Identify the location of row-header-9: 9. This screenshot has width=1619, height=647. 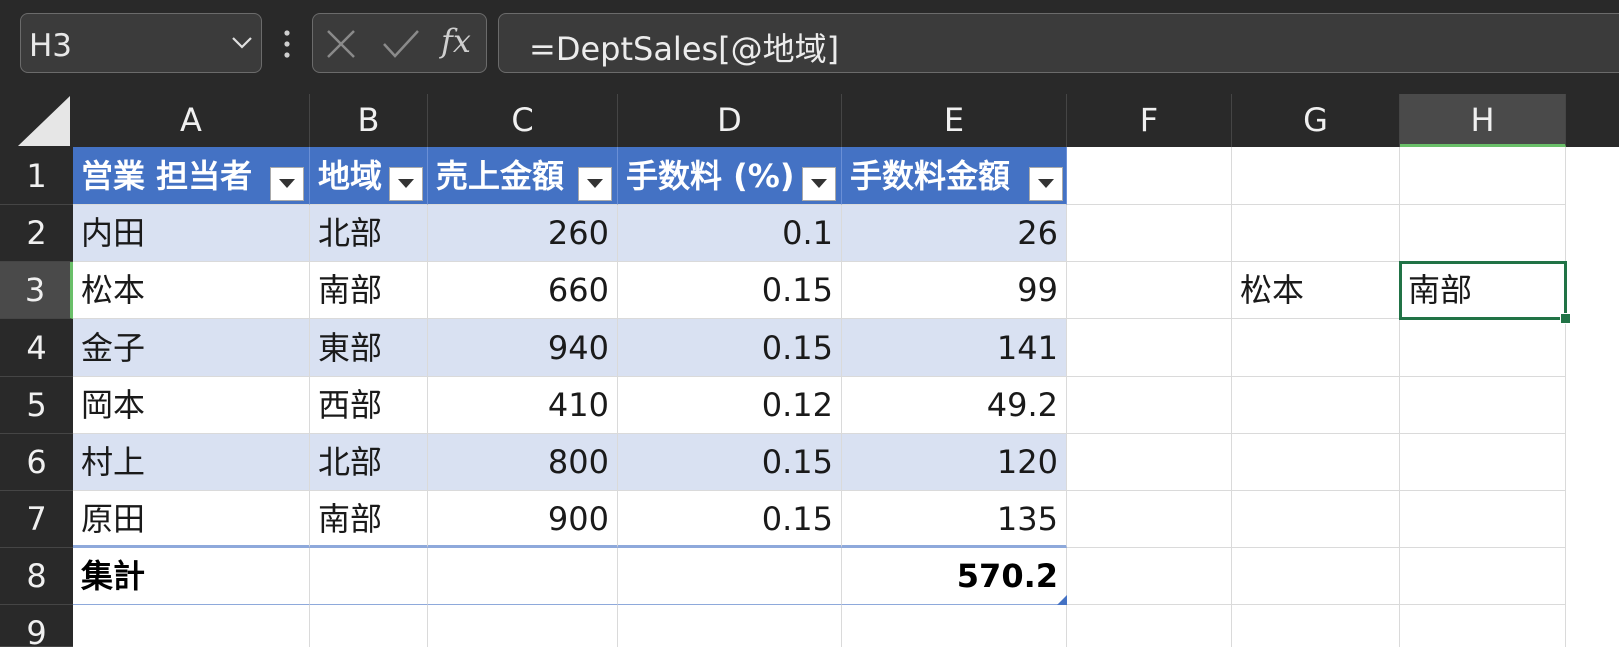
(36, 626).